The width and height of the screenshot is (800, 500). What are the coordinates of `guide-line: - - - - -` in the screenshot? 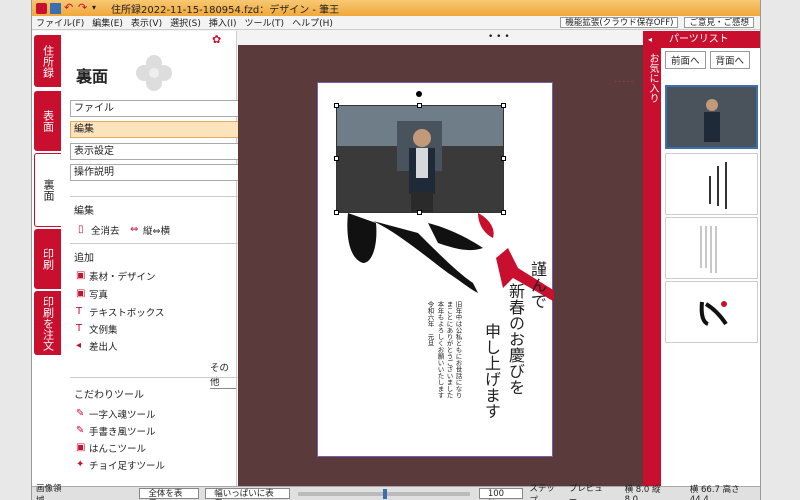 It's located at (623, 81).